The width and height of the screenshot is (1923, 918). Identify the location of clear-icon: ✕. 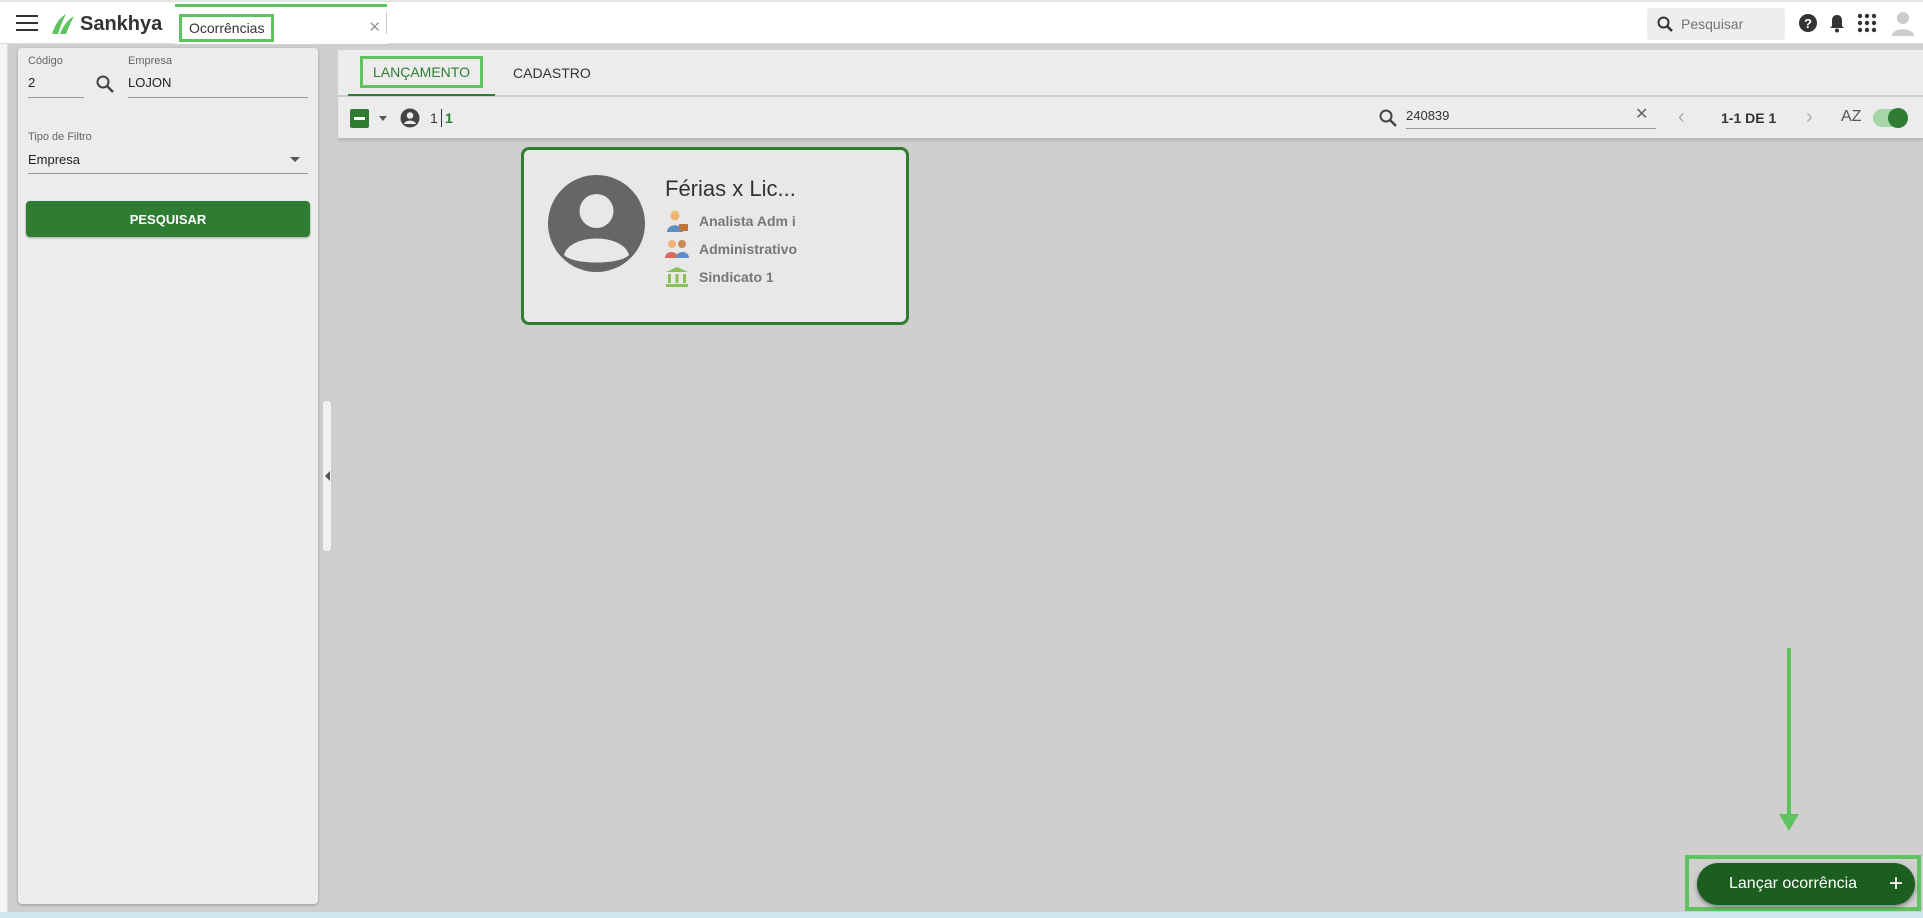
(1641, 114).